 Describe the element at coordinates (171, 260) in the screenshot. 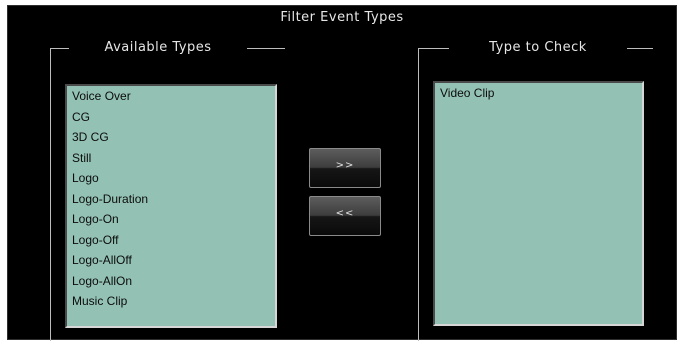

I see `list-item: Logo-AllOff` at that location.